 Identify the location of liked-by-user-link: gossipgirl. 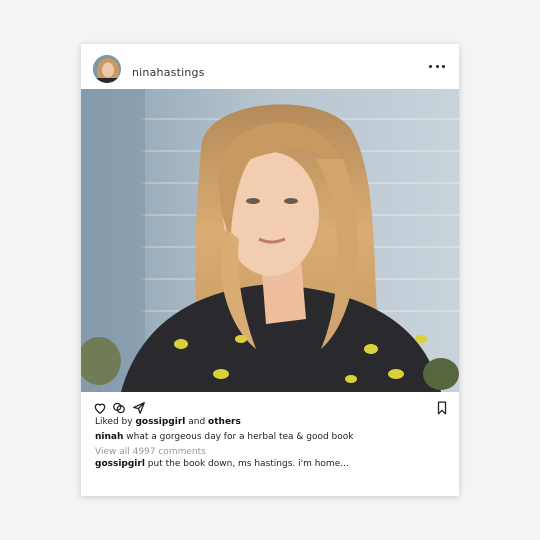
(160, 422).